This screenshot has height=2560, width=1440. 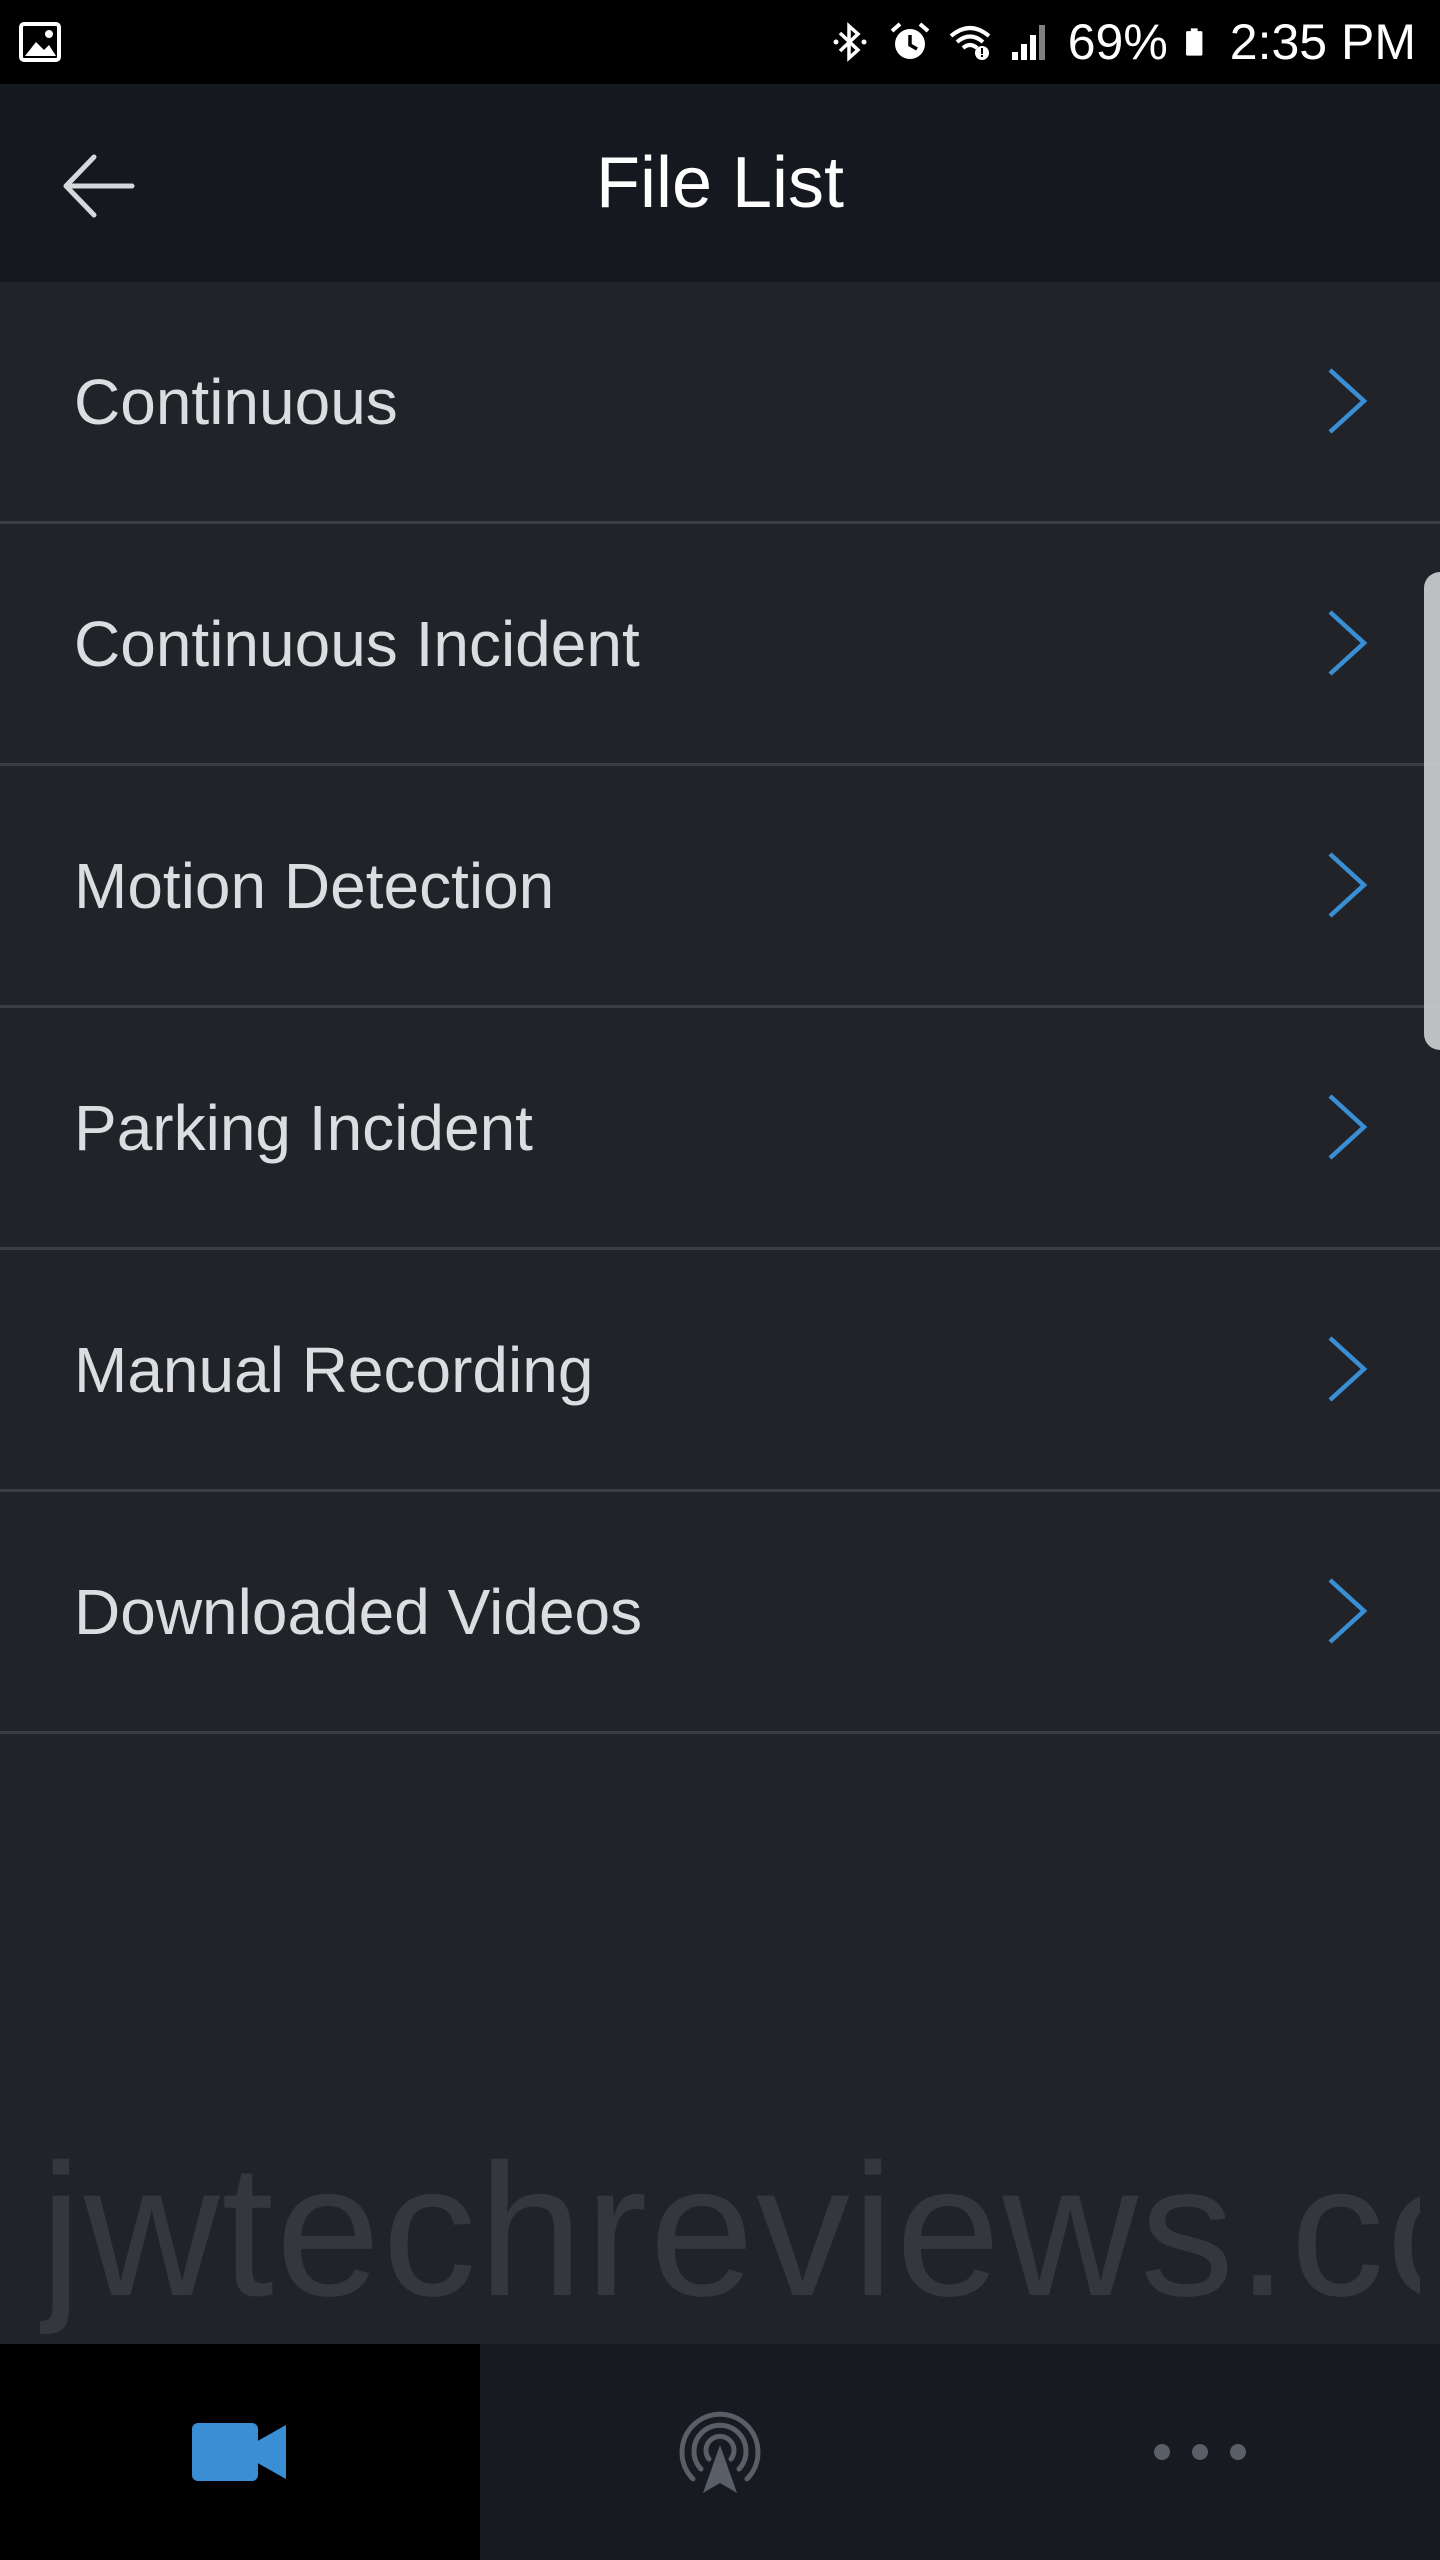 What do you see at coordinates (720, 887) in the screenshot?
I see `list-item-motion-detection: Motion Detection` at bounding box center [720, 887].